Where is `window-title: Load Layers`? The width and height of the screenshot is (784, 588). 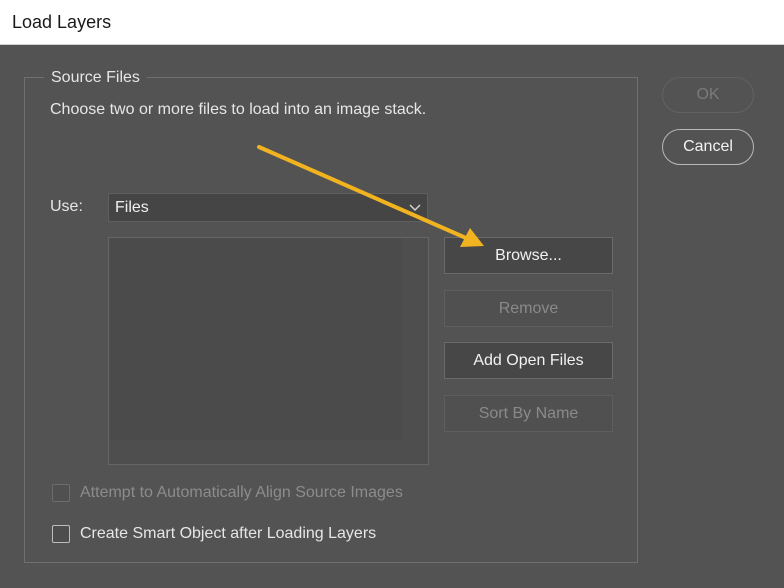 window-title: Load Layers is located at coordinates (62, 22).